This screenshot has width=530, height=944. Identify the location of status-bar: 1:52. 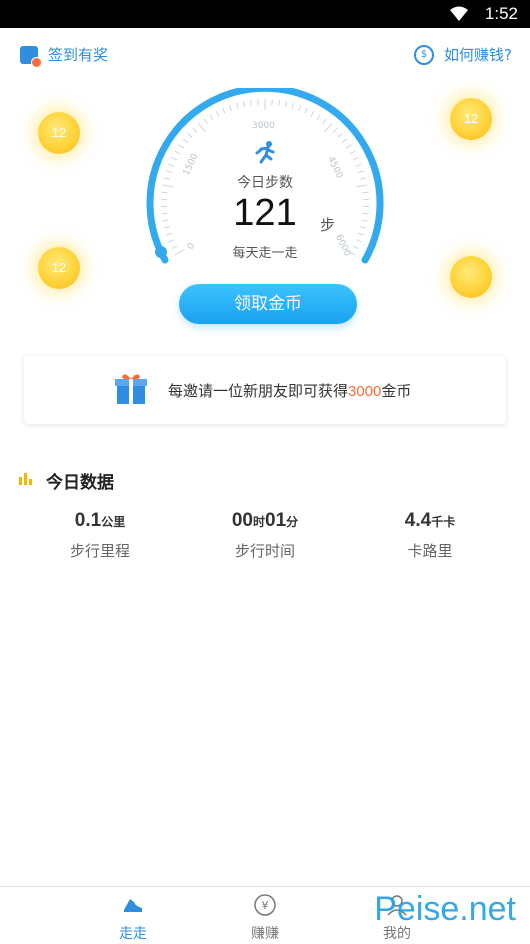
(265, 14).